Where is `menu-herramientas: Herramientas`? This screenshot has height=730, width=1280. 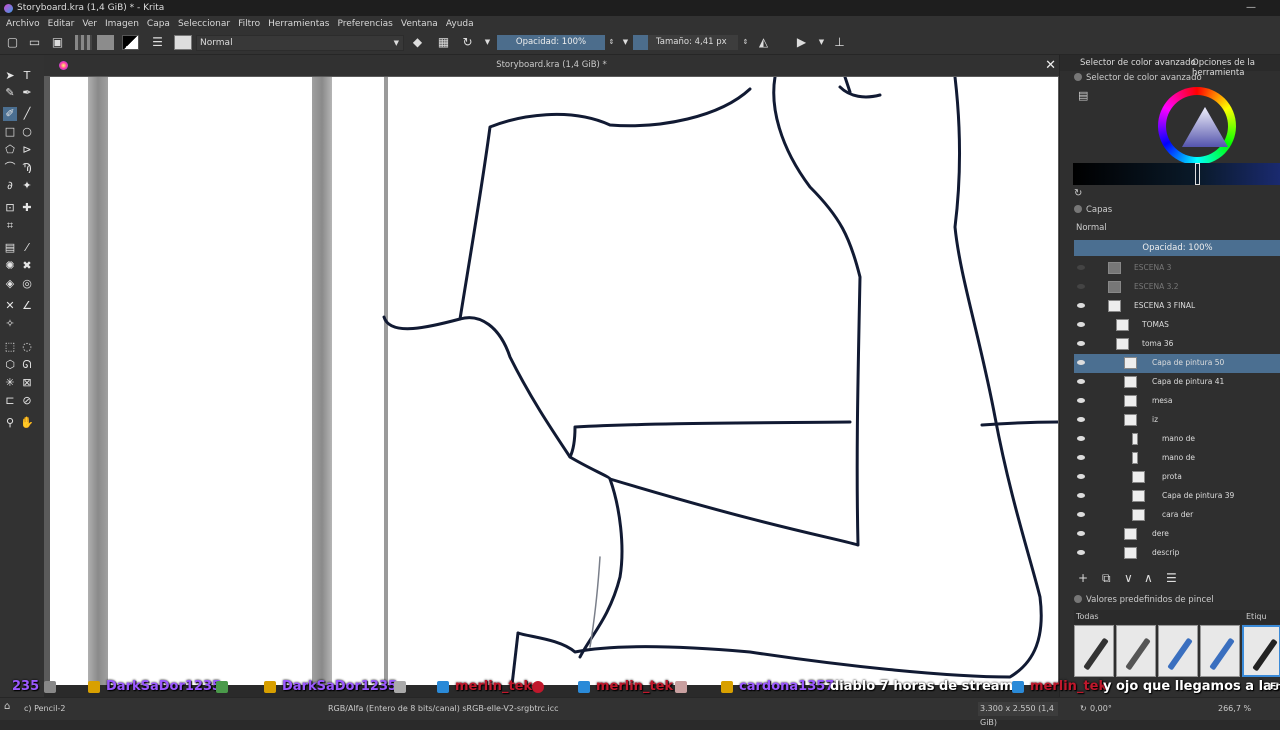 menu-herramientas: Herramientas is located at coordinates (298, 24).